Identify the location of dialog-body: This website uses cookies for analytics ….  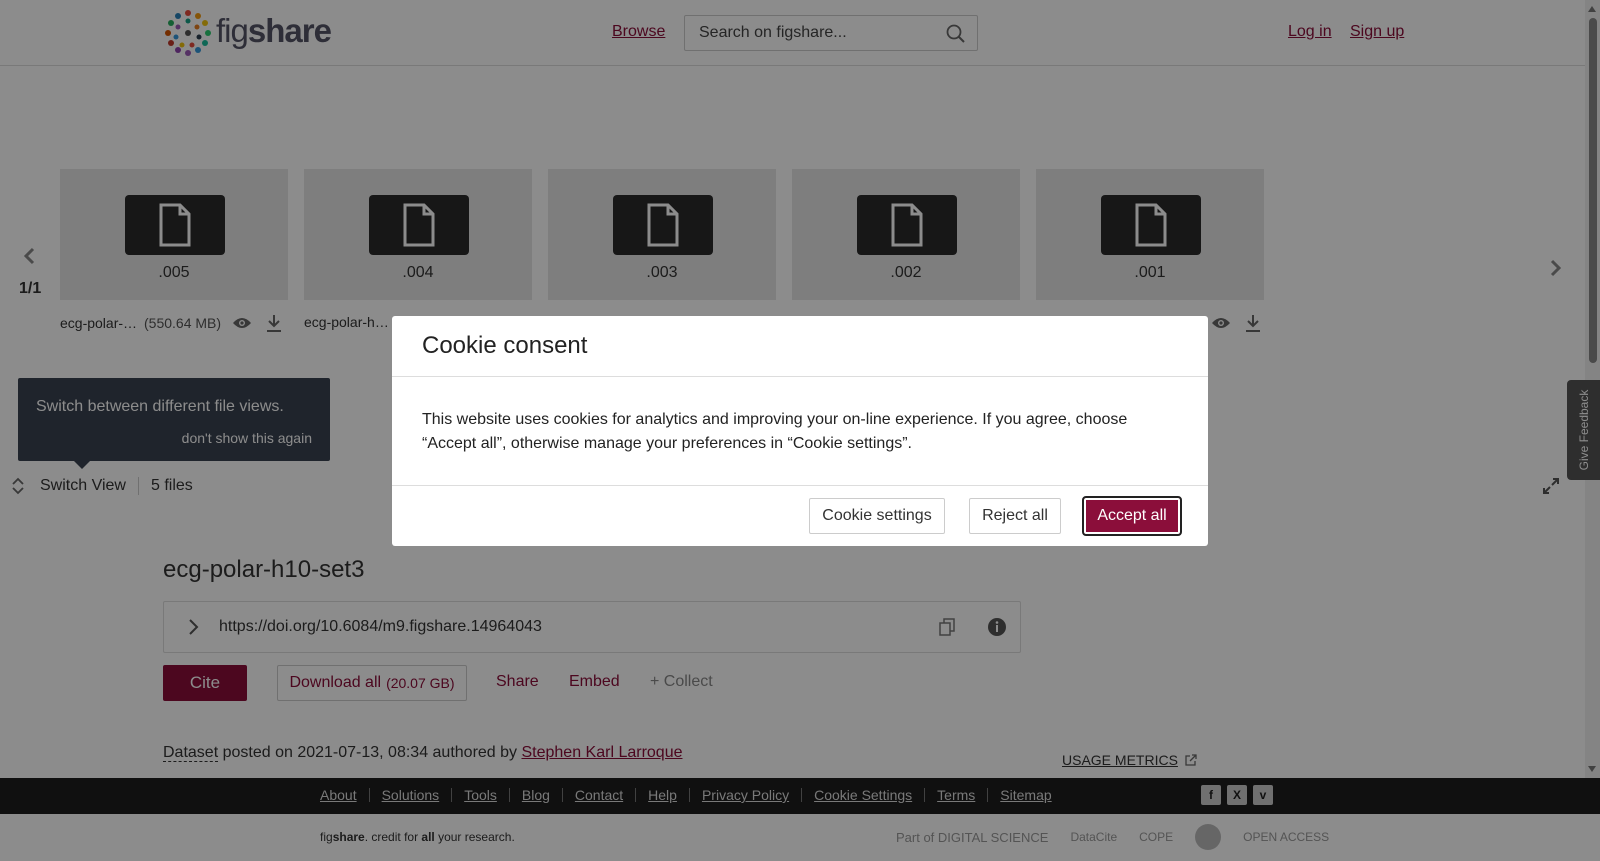
(800, 431).